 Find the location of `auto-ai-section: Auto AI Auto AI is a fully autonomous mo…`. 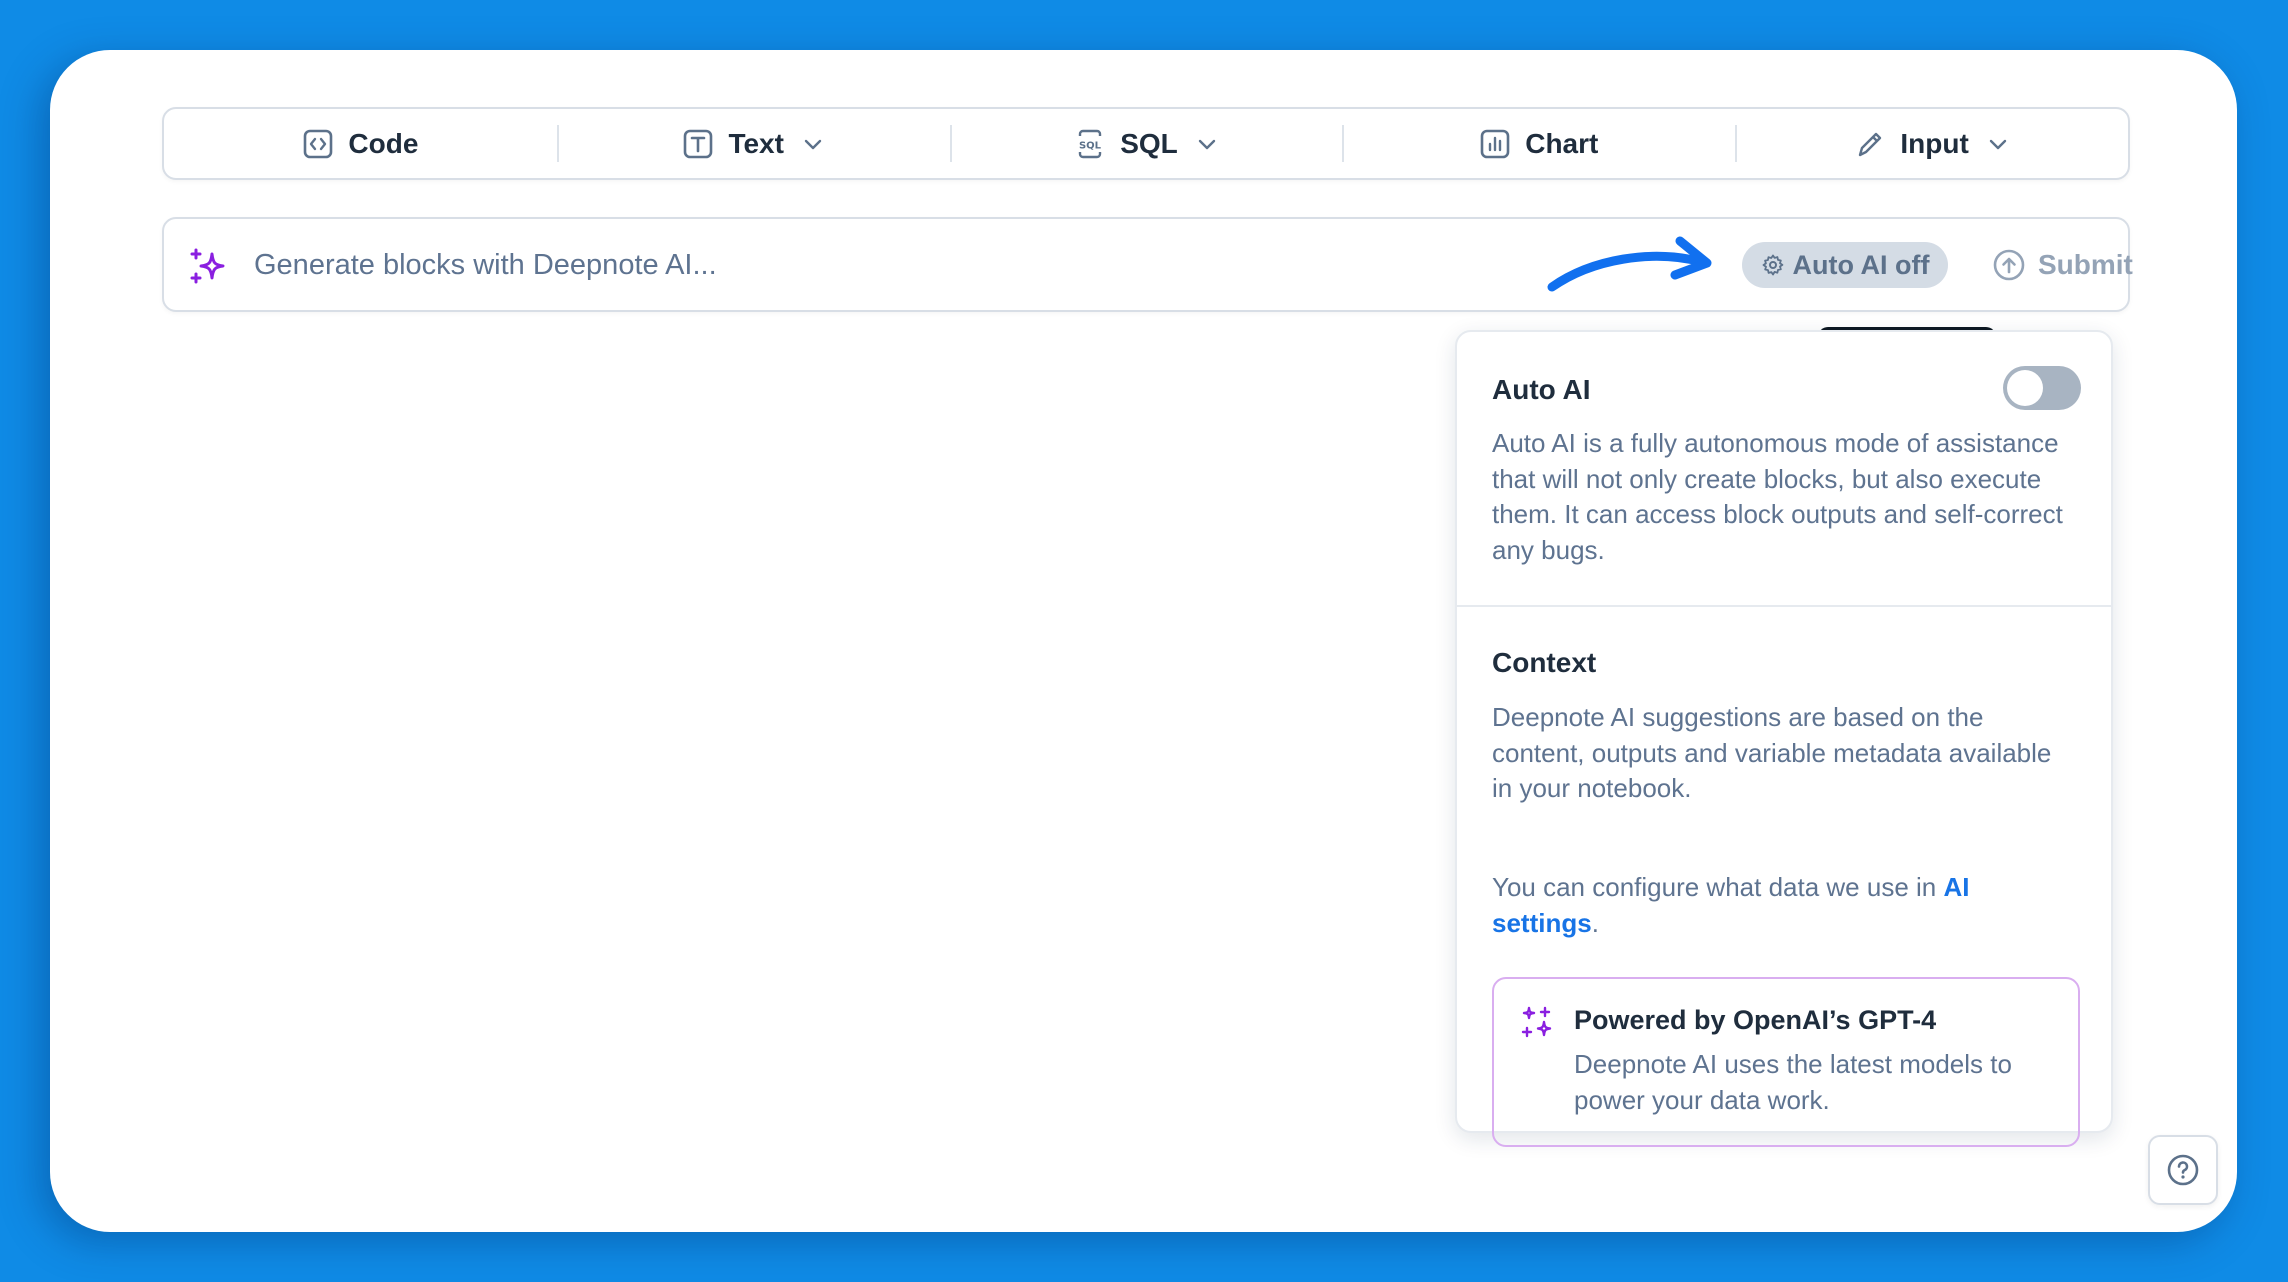

auto-ai-section: Auto AI Auto AI is a fully autonomous mo… is located at coordinates (1784, 469).